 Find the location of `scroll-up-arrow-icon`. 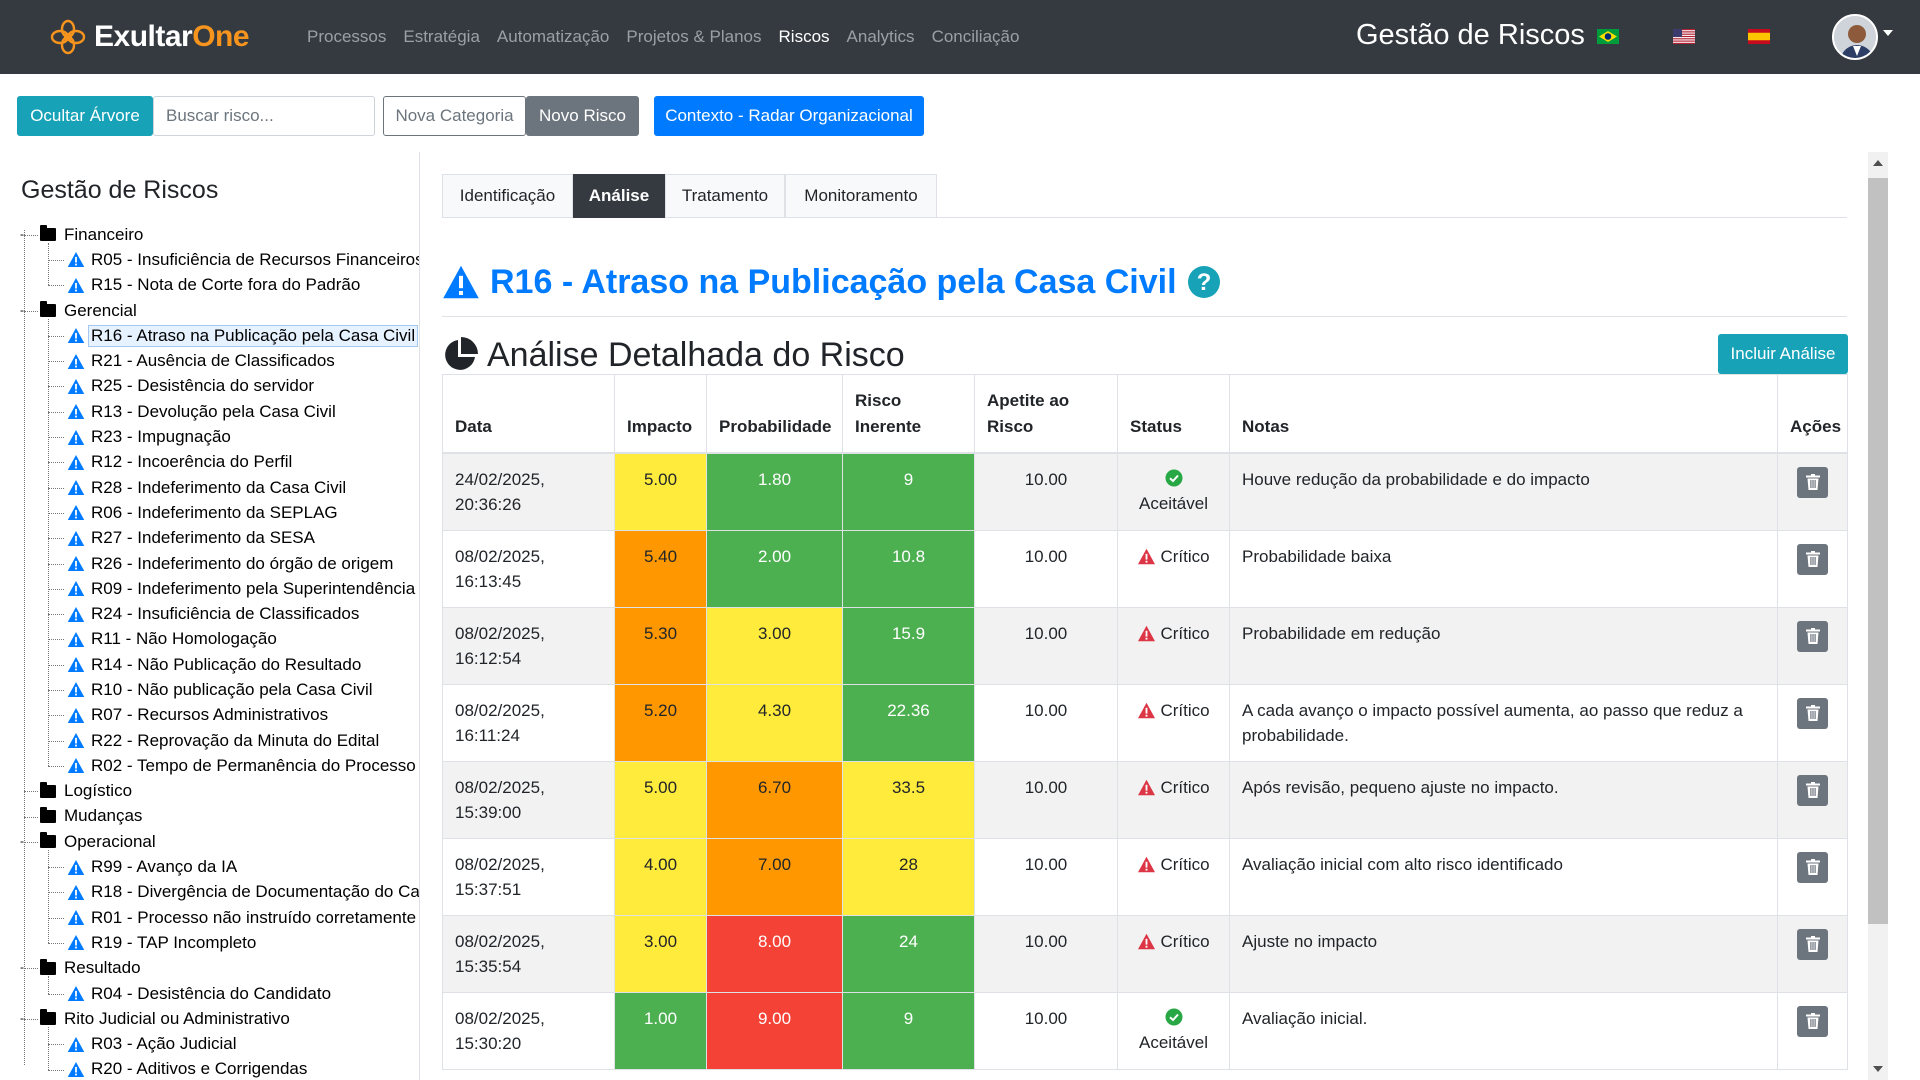

scroll-up-arrow-icon is located at coordinates (1878, 163).